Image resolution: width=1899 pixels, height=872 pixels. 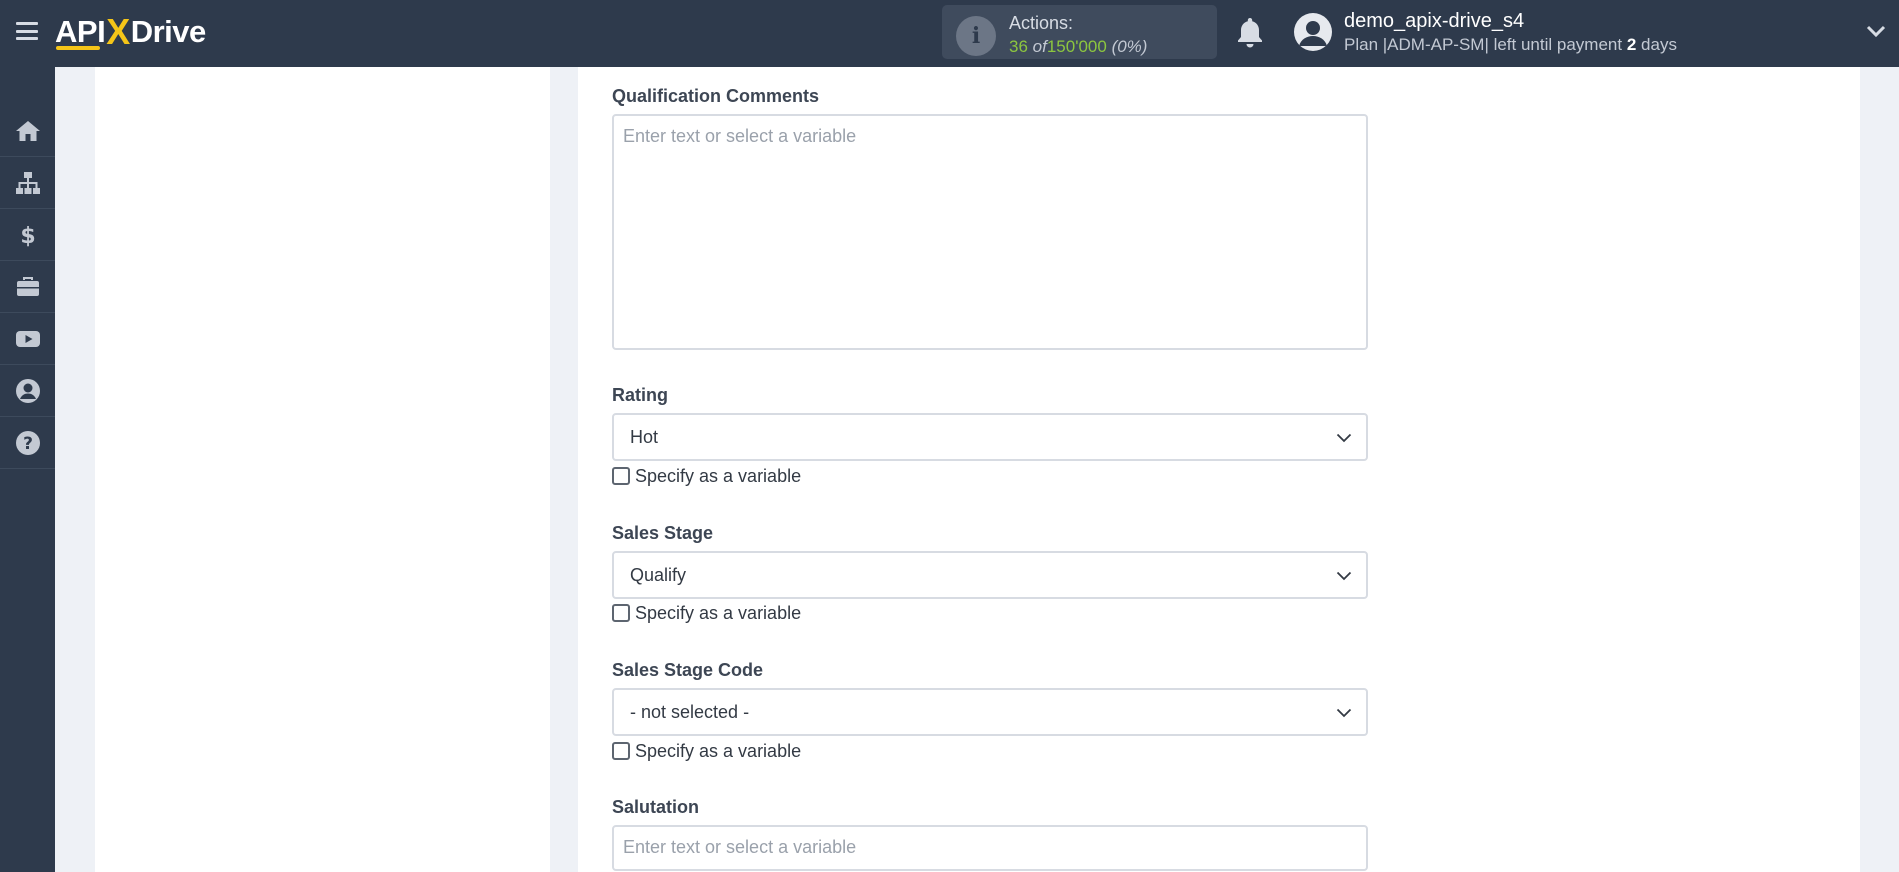 I want to click on sidebar: $ ?, so click(x=27, y=469).